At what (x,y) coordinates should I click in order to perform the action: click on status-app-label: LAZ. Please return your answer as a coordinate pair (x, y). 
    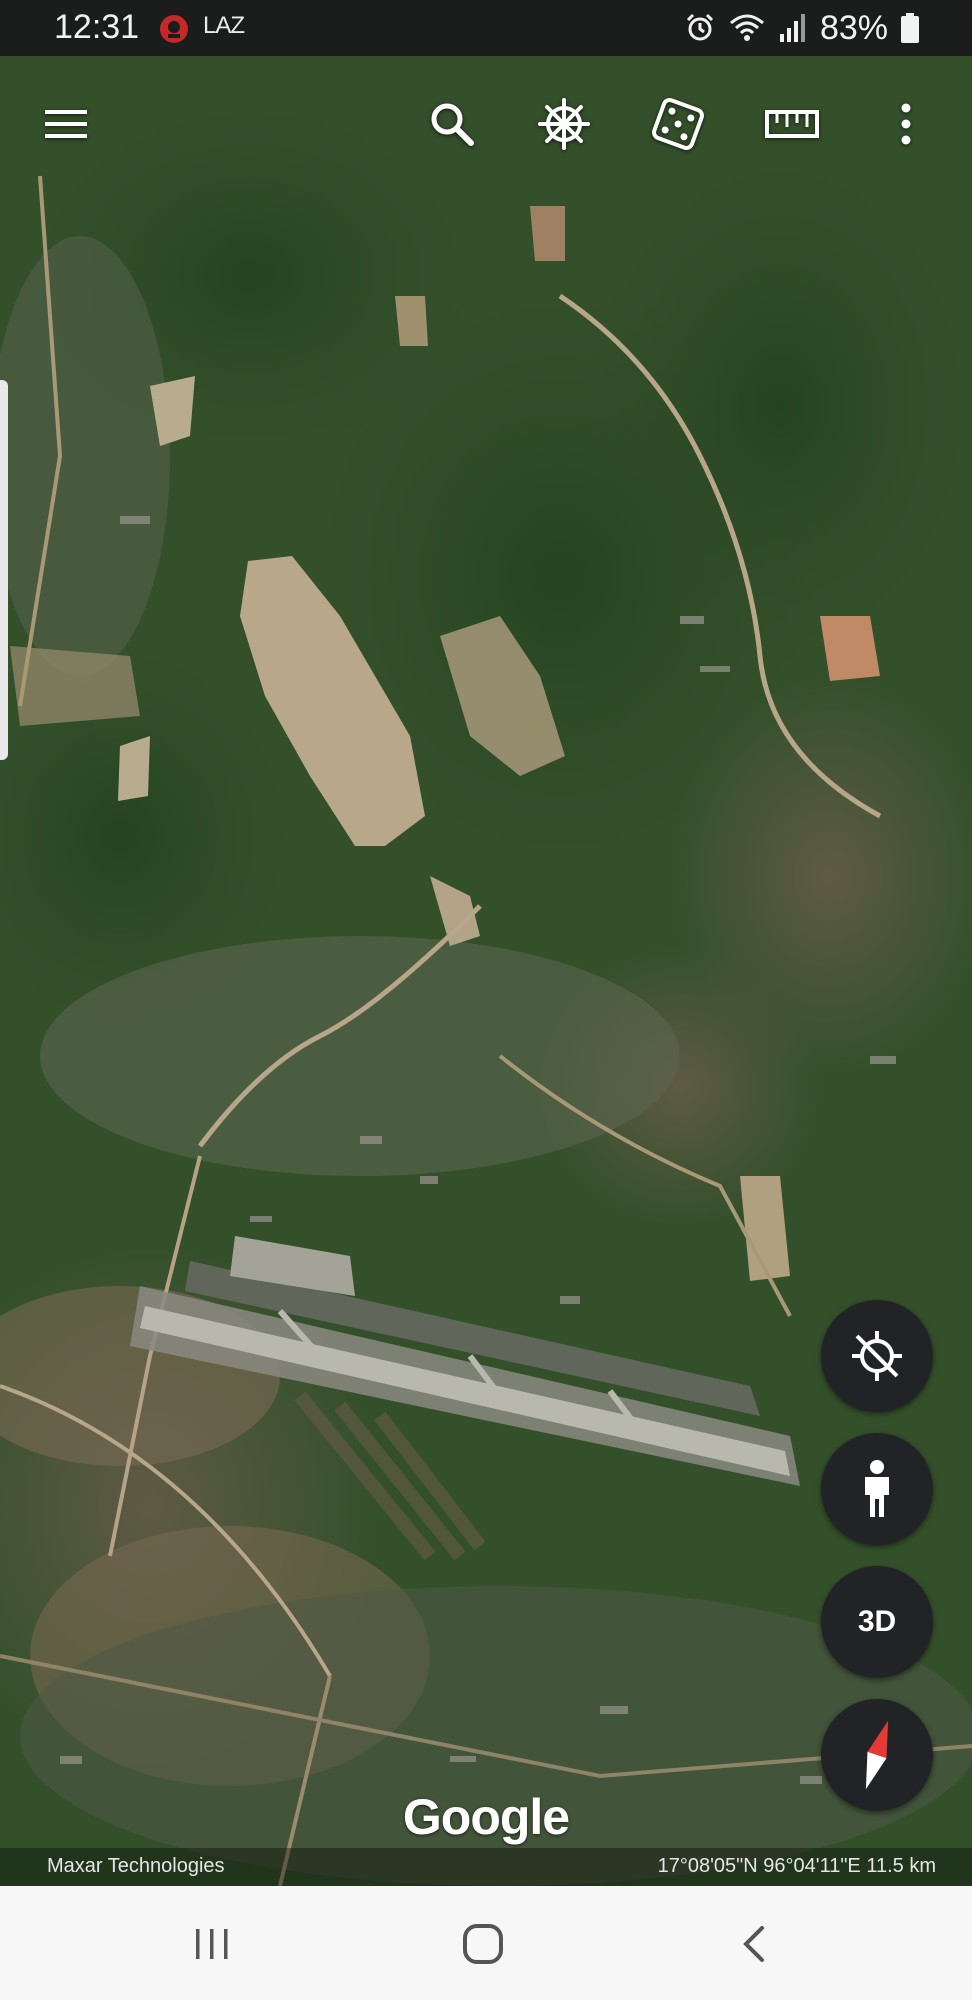
    Looking at the image, I should click on (224, 25).